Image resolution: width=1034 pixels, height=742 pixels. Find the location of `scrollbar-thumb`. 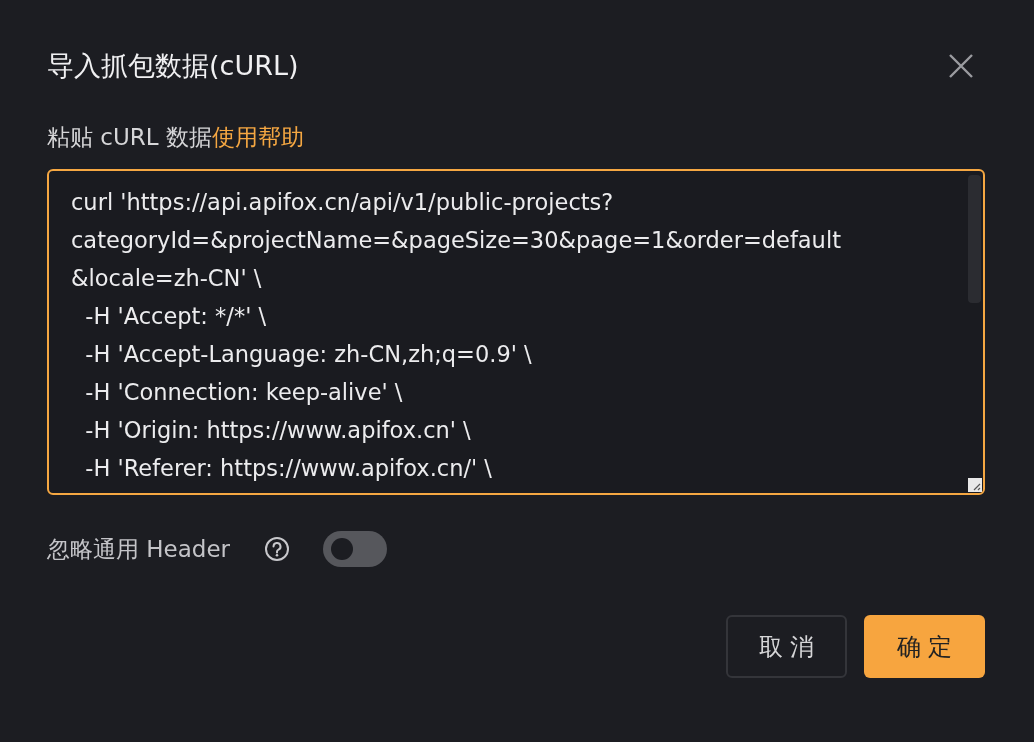

scrollbar-thumb is located at coordinates (974, 239).